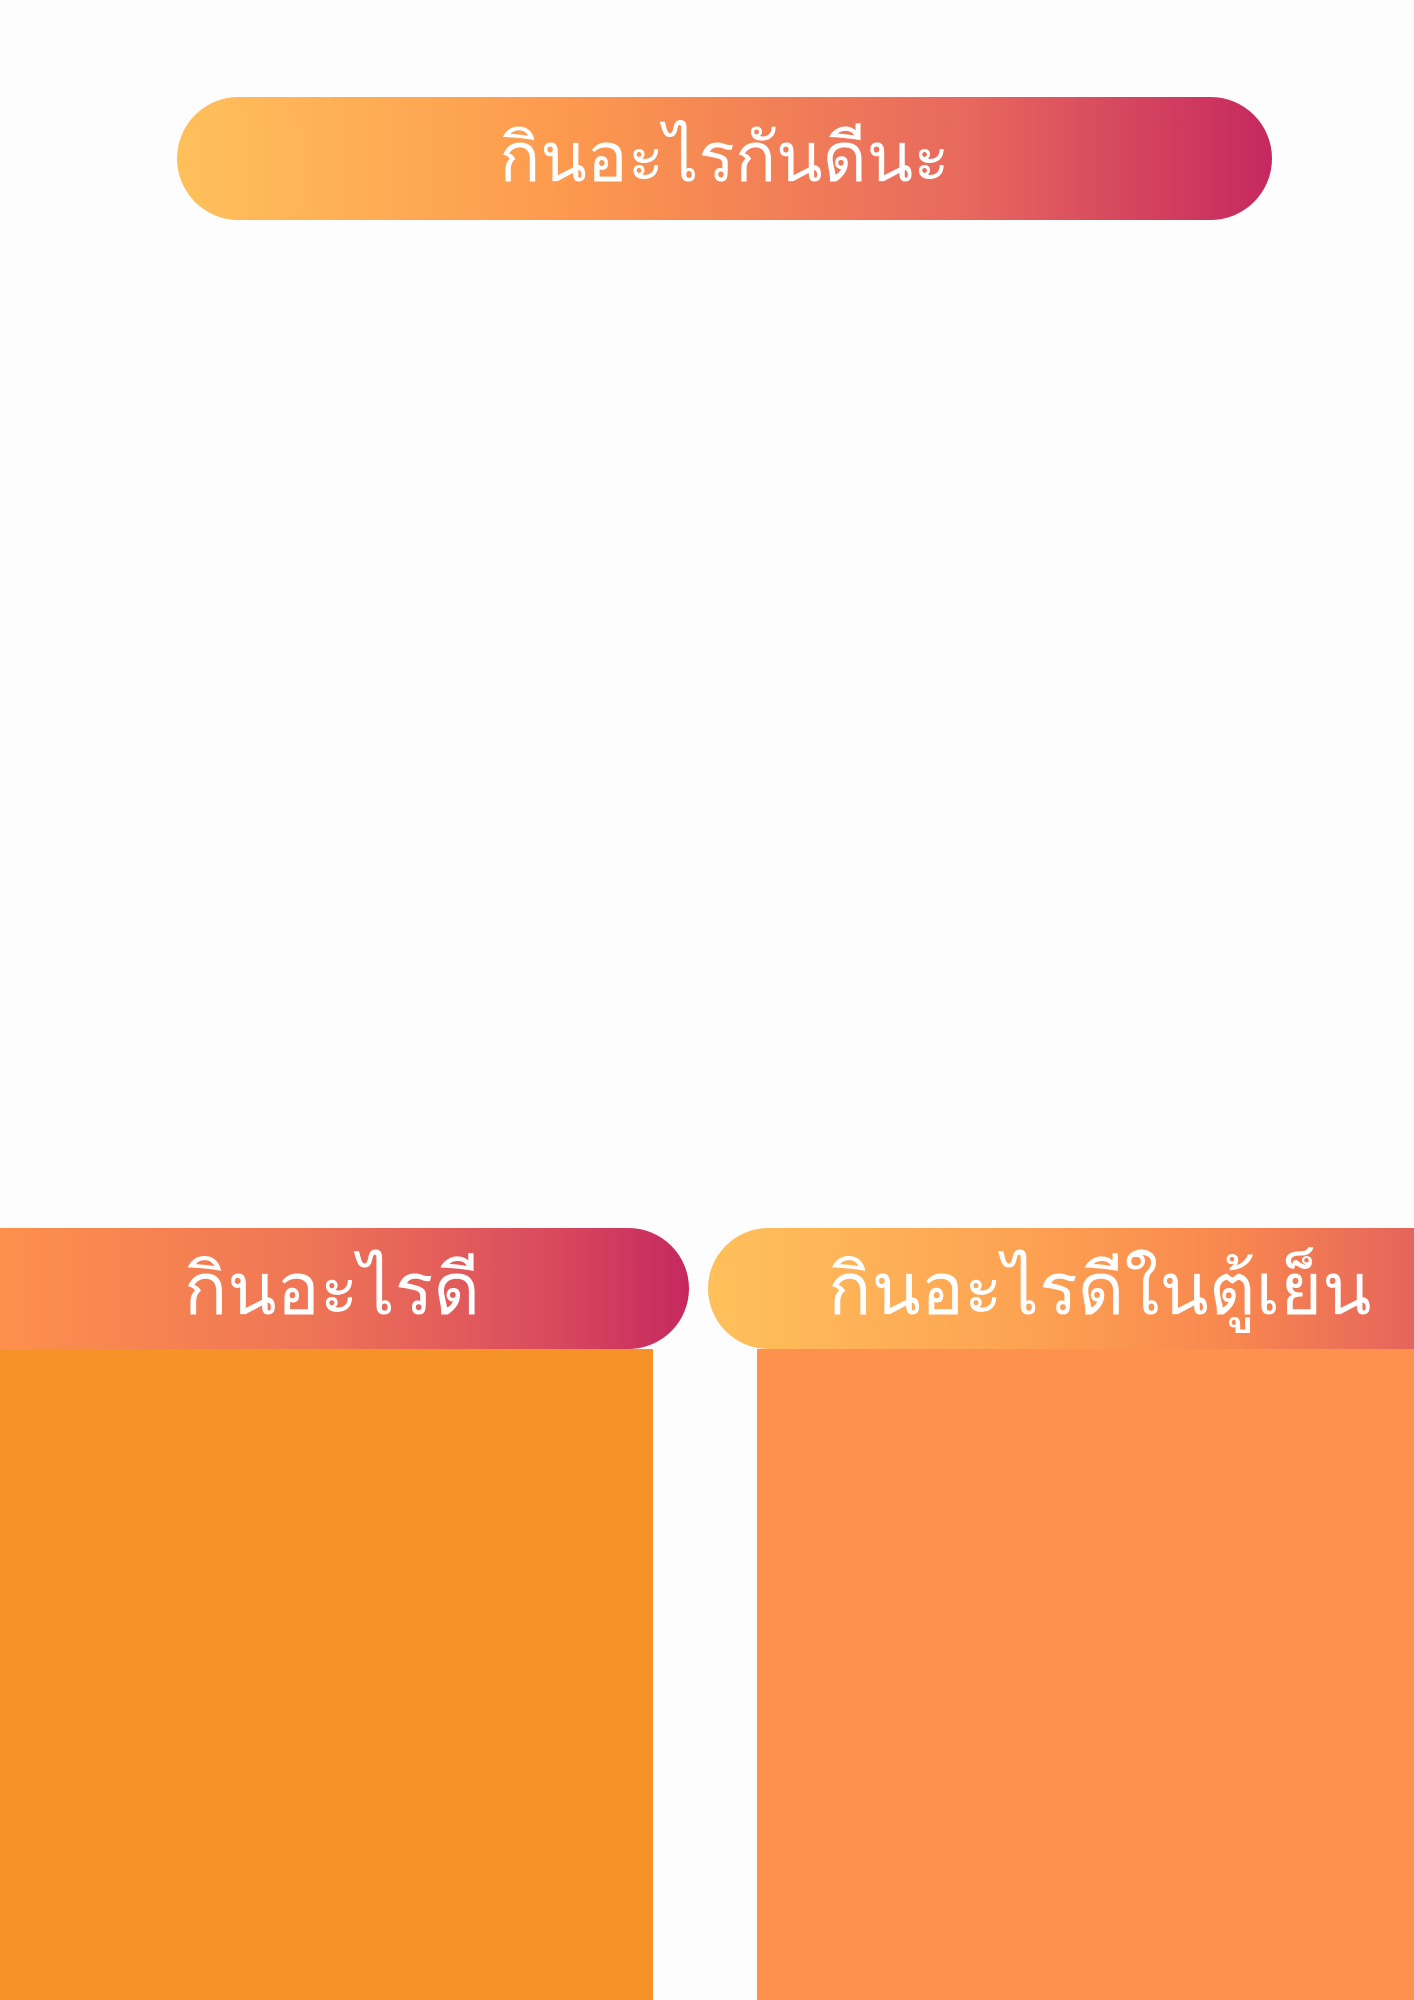 The width and height of the screenshot is (1414, 2000). What do you see at coordinates (1100, 1288) in the screenshot?
I see `right-column-title: กินอะไรดีในตู้เย็น` at bounding box center [1100, 1288].